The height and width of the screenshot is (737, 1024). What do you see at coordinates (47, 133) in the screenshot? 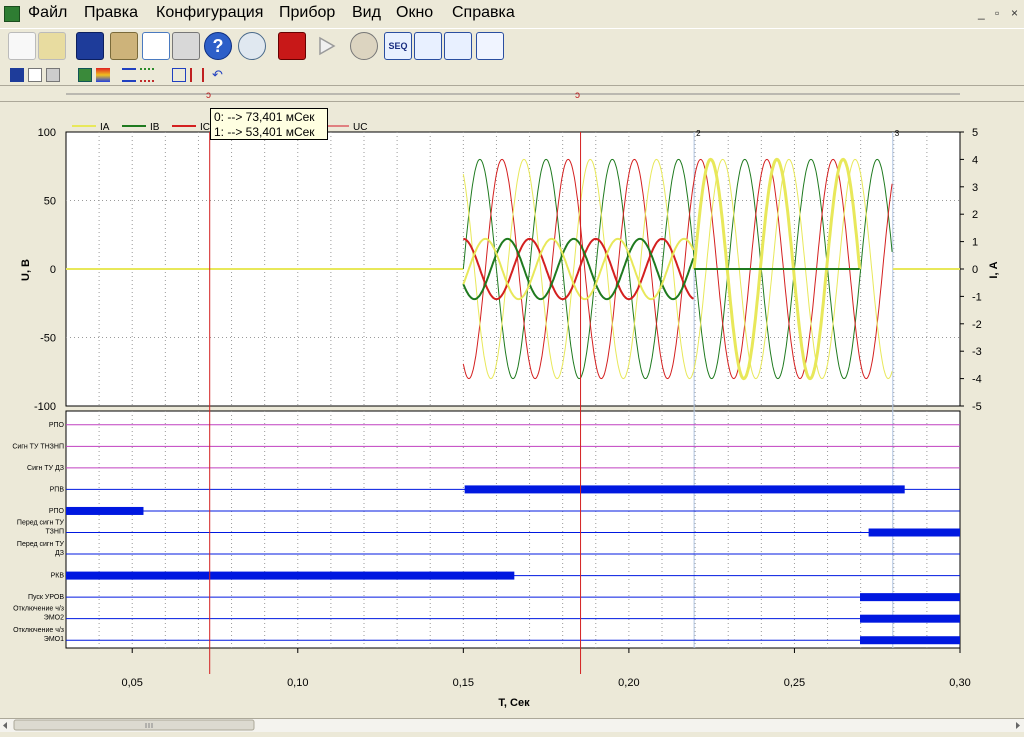
I see `y-tick-left: 100` at bounding box center [47, 133].